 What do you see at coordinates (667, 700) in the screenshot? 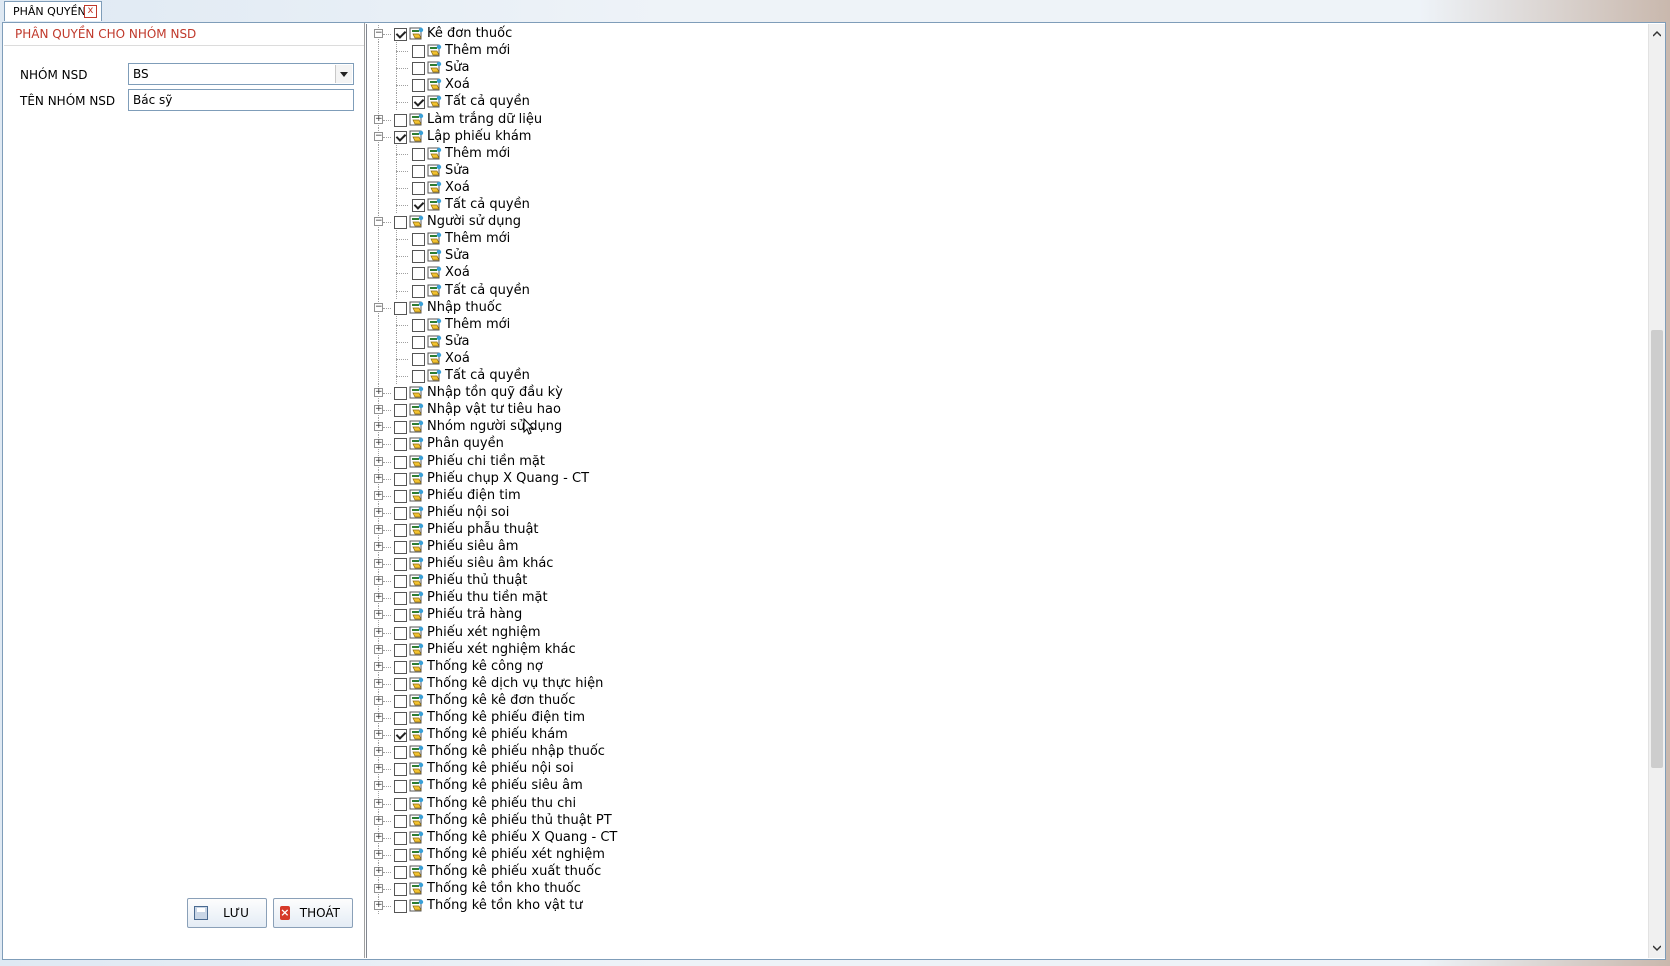
I see `tree-node: + Thống kê kê đơn thuốc` at bounding box center [667, 700].